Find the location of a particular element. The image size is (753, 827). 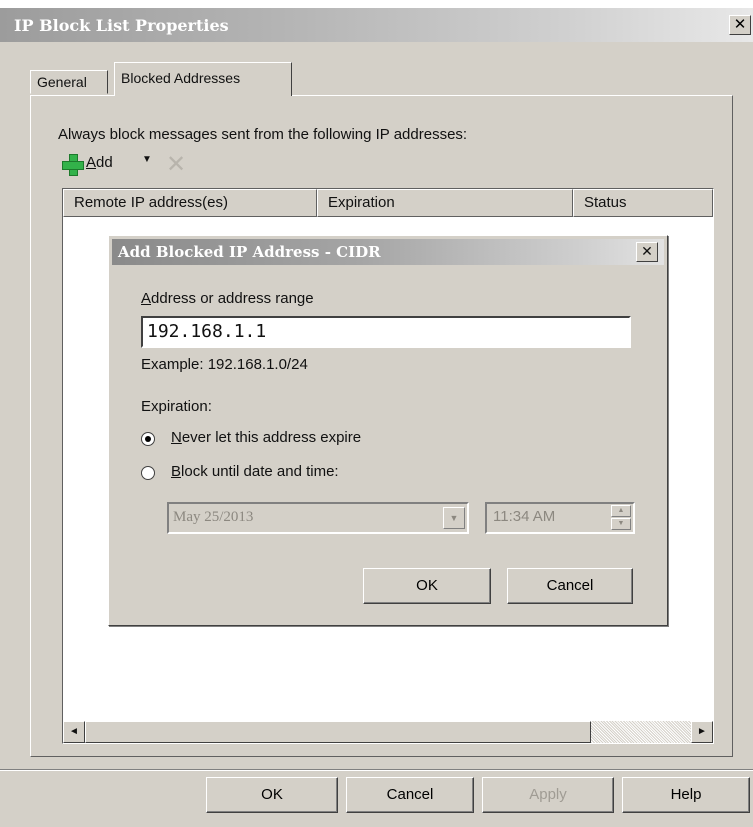

radio-never-expire is located at coordinates (148, 439).